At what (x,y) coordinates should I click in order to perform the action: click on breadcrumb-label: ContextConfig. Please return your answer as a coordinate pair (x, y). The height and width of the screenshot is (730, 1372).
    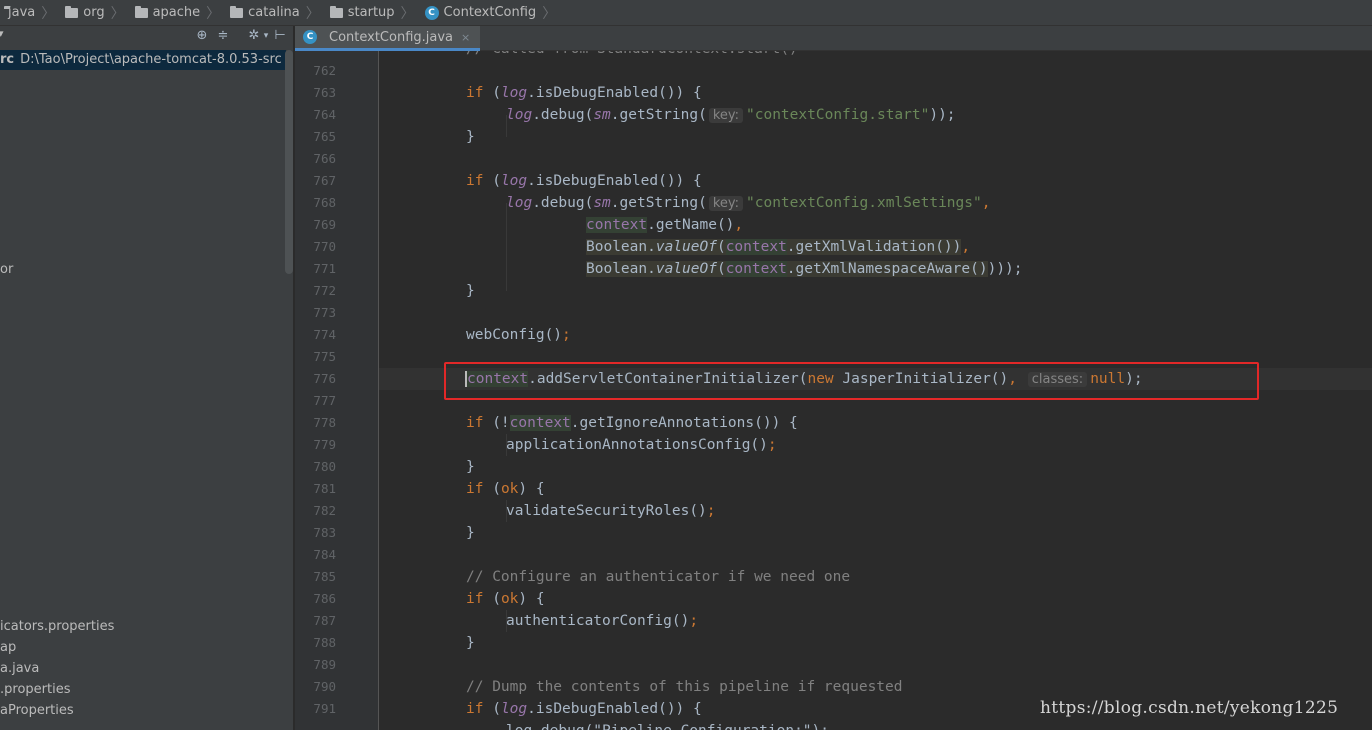
    Looking at the image, I should click on (490, 12).